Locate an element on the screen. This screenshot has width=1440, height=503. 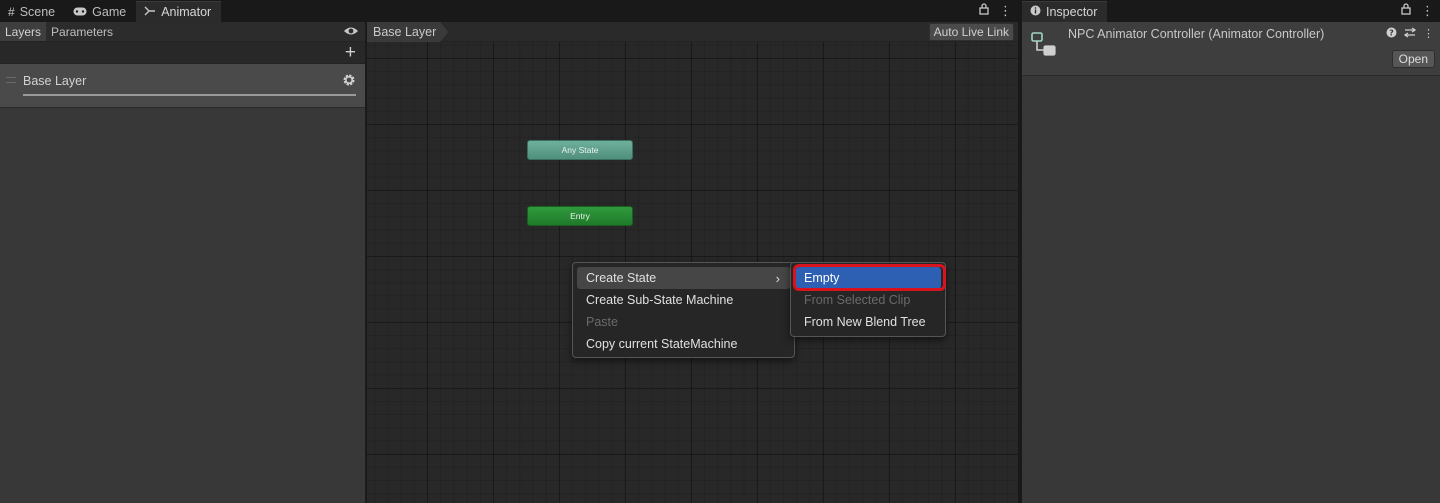
tab-game: Game is located at coordinates (100, 11).